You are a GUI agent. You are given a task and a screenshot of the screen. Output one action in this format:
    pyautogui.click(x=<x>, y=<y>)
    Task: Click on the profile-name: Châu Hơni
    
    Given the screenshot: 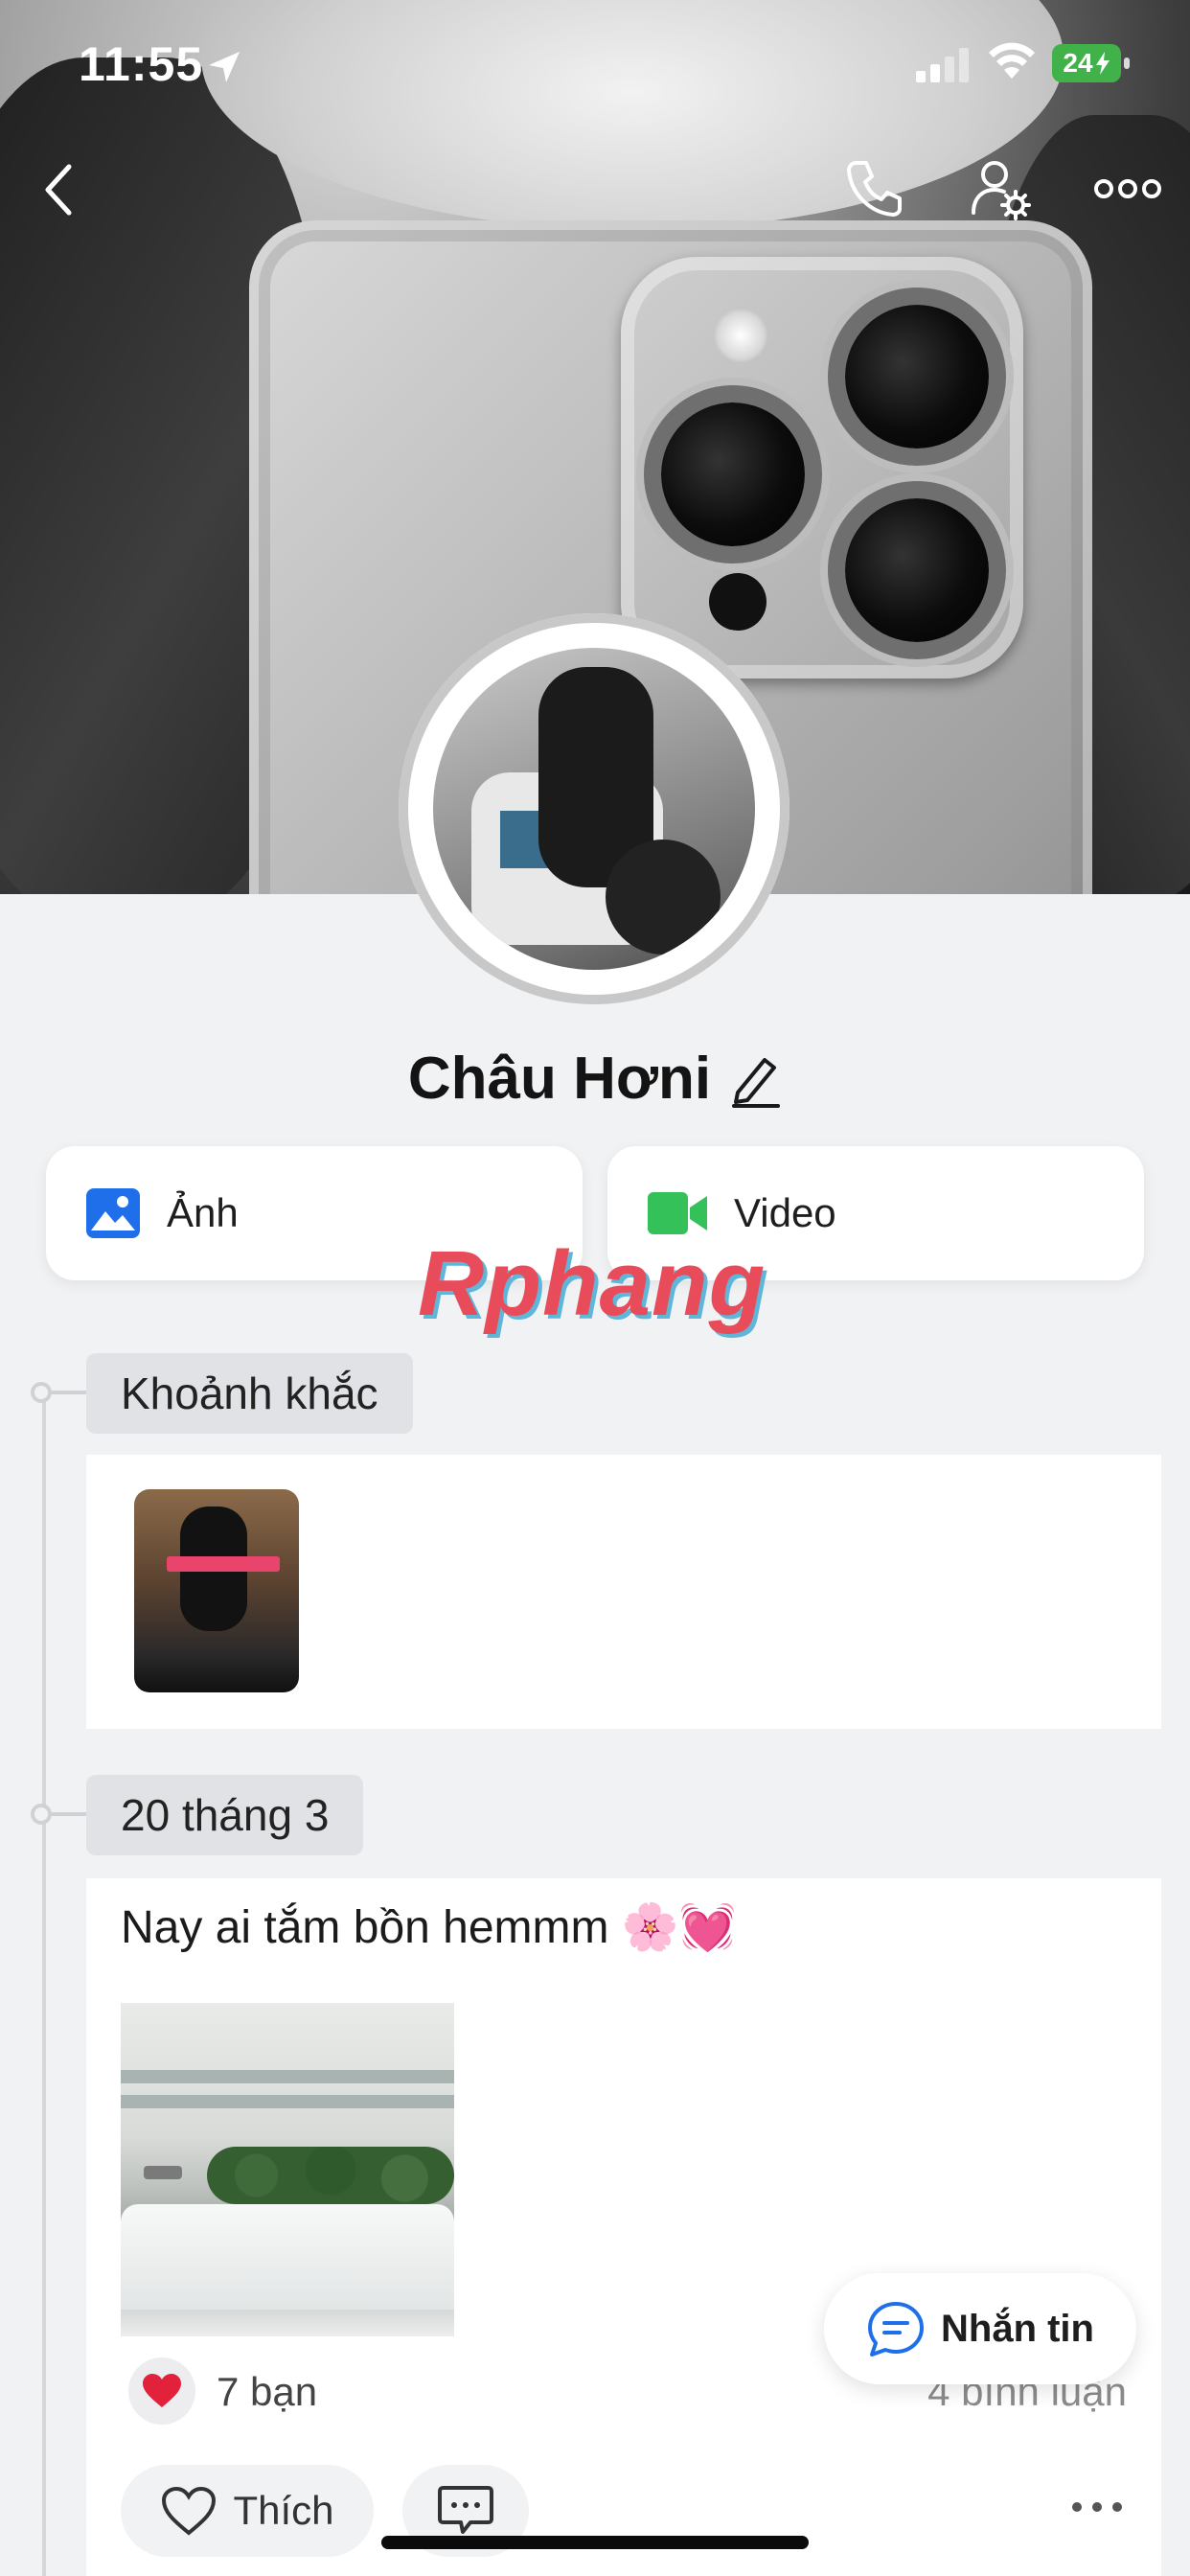 What is the action you would take?
    pyautogui.click(x=559, y=1079)
    